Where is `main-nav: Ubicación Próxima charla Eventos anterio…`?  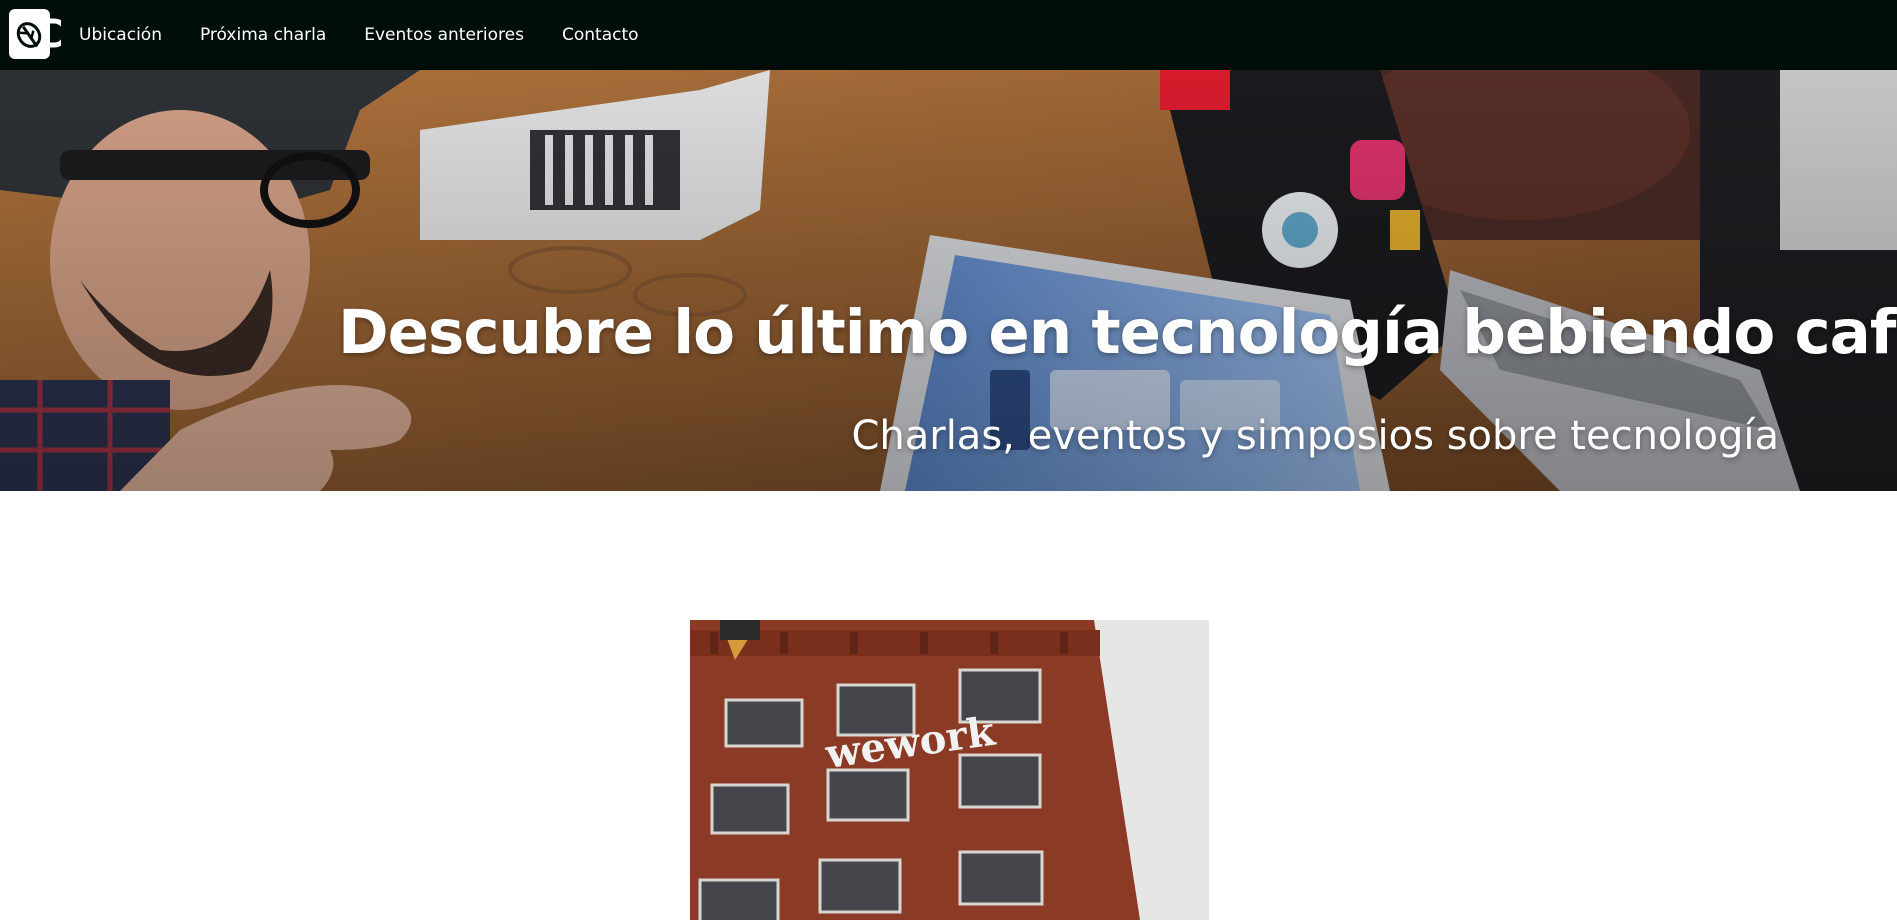
main-nav: Ubicación Próxima charla Eventos anterio… is located at coordinates (378, 35).